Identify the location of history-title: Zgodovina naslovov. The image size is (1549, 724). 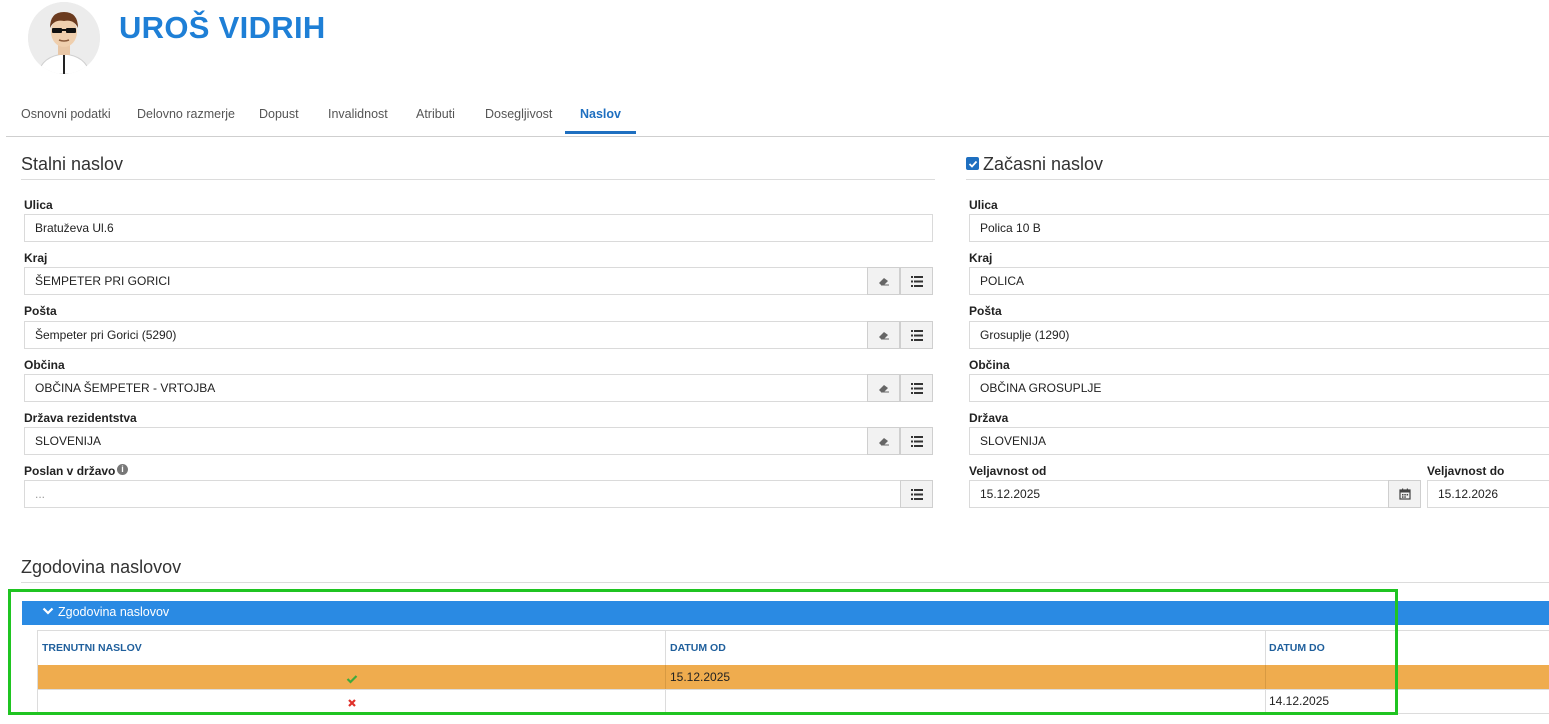
(101, 567).